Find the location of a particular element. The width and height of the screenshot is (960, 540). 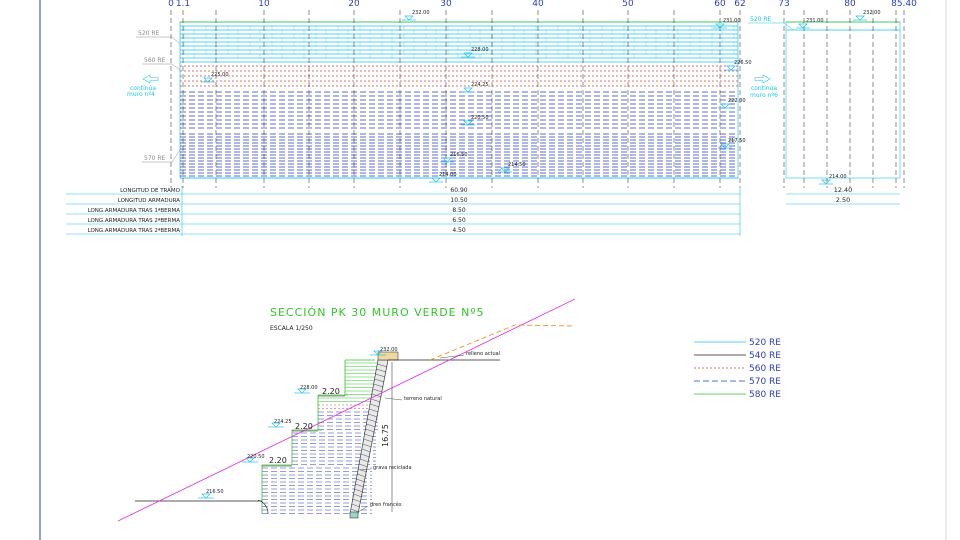

berm-width-3: 2.20 is located at coordinates (278, 460).